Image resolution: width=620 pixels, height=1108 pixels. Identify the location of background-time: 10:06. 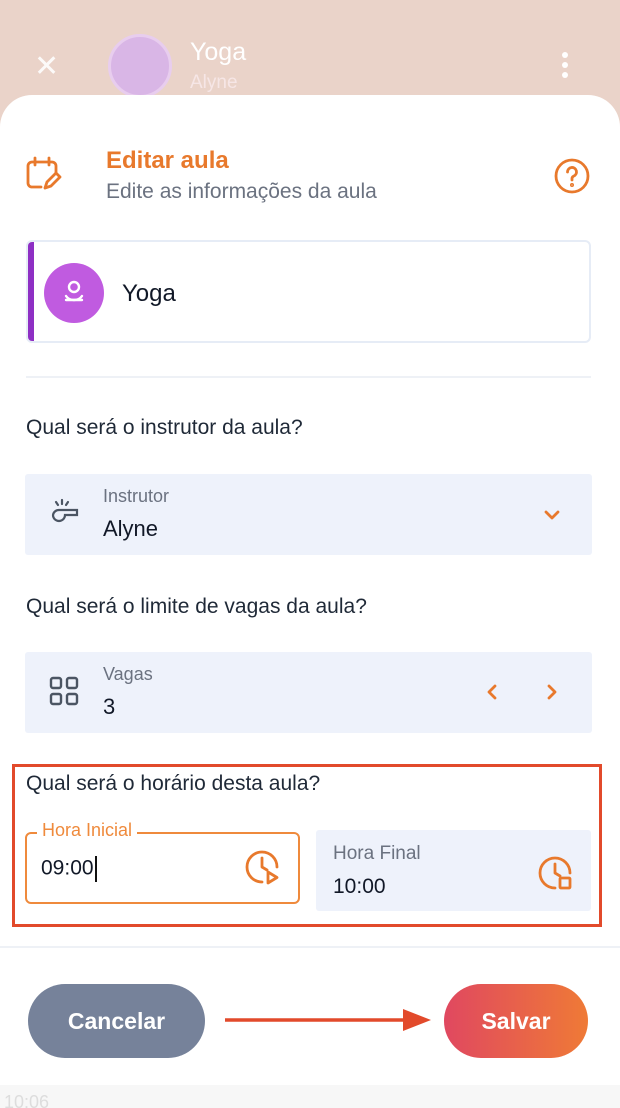
(27, 1100).